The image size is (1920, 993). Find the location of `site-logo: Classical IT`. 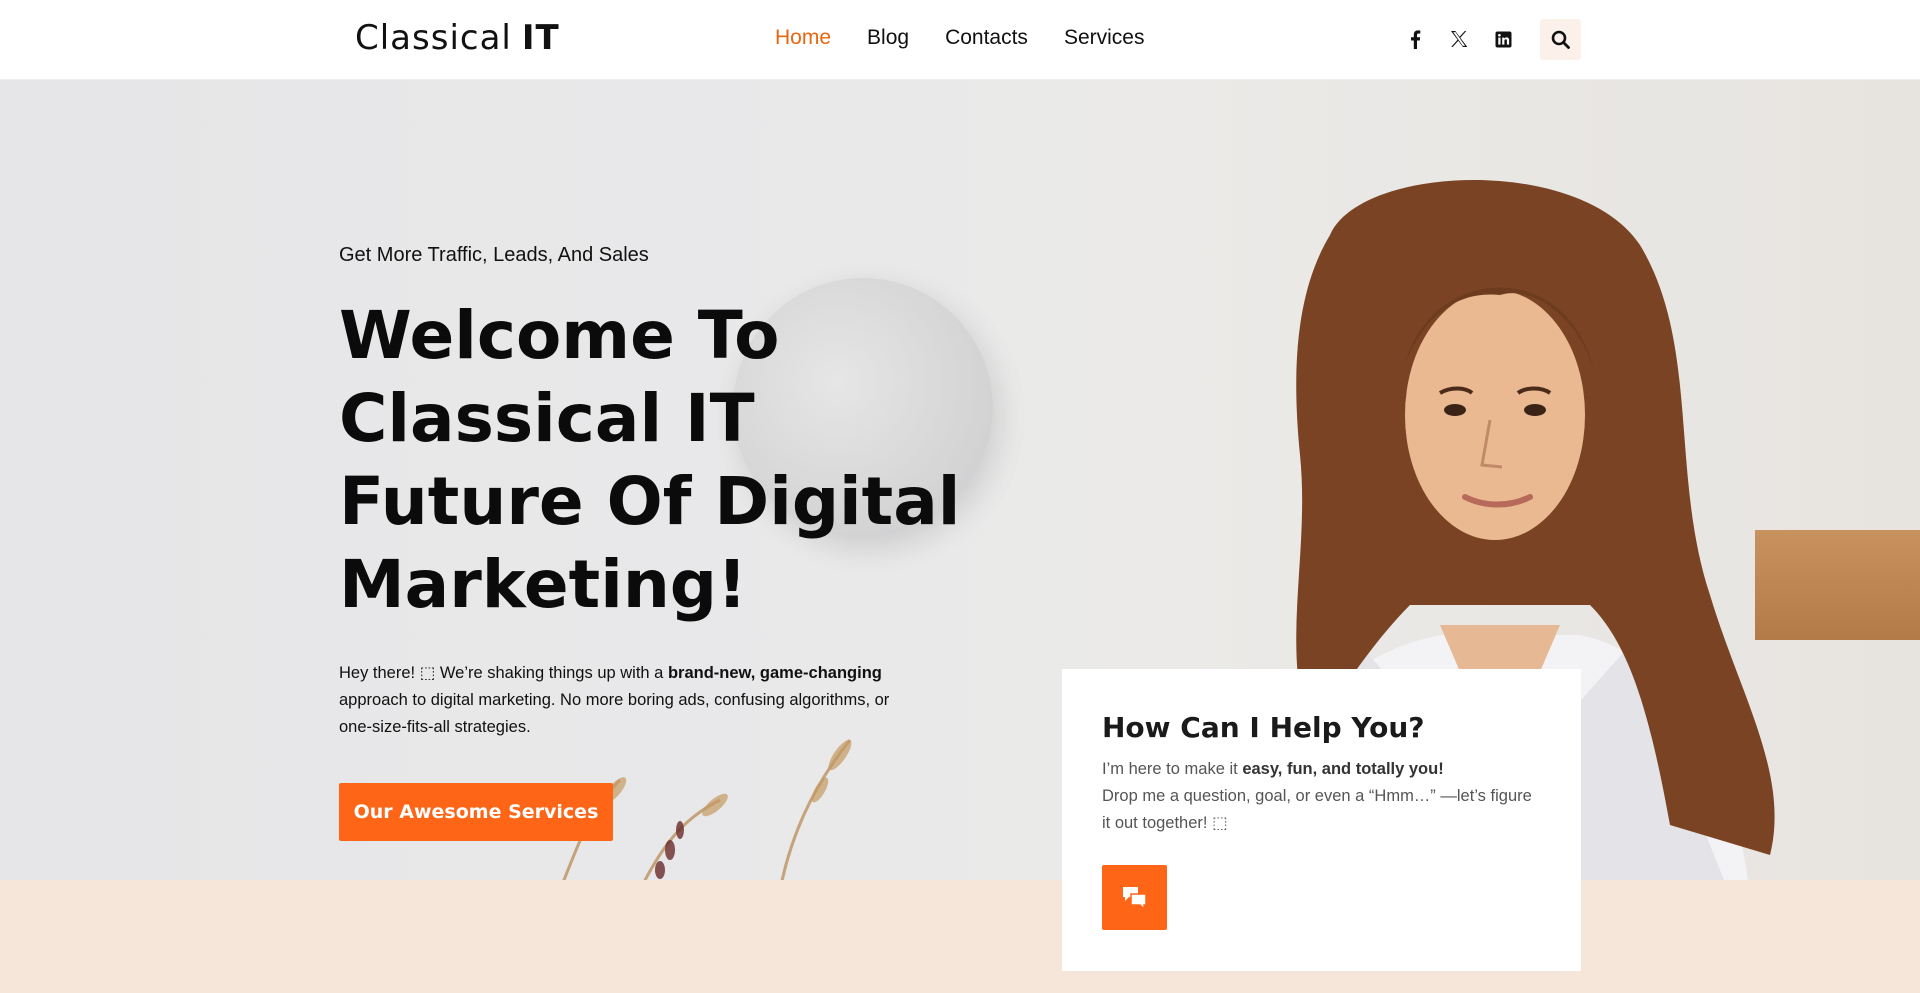

site-logo: Classical IT is located at coordinates (457, 38).